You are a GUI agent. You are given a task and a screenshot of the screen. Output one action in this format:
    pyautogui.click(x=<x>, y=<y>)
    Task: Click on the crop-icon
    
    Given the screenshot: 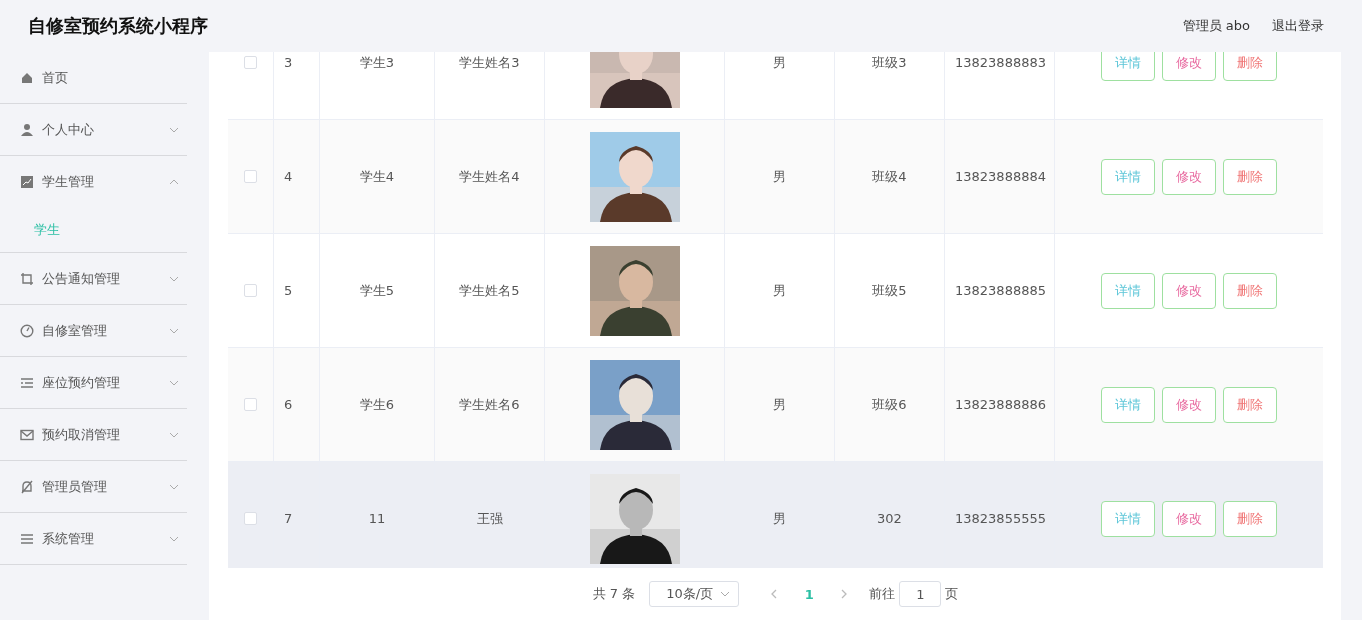 What is the action you would take?
    pyautogui.click(x=27, y=278)
    